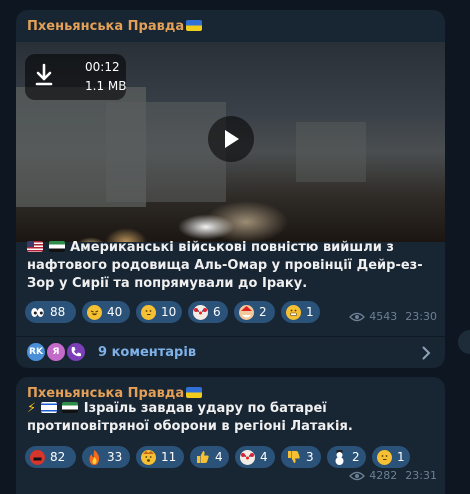 This screenshot has height=494, width=470. I want to click on play-button, so click(231, 139).